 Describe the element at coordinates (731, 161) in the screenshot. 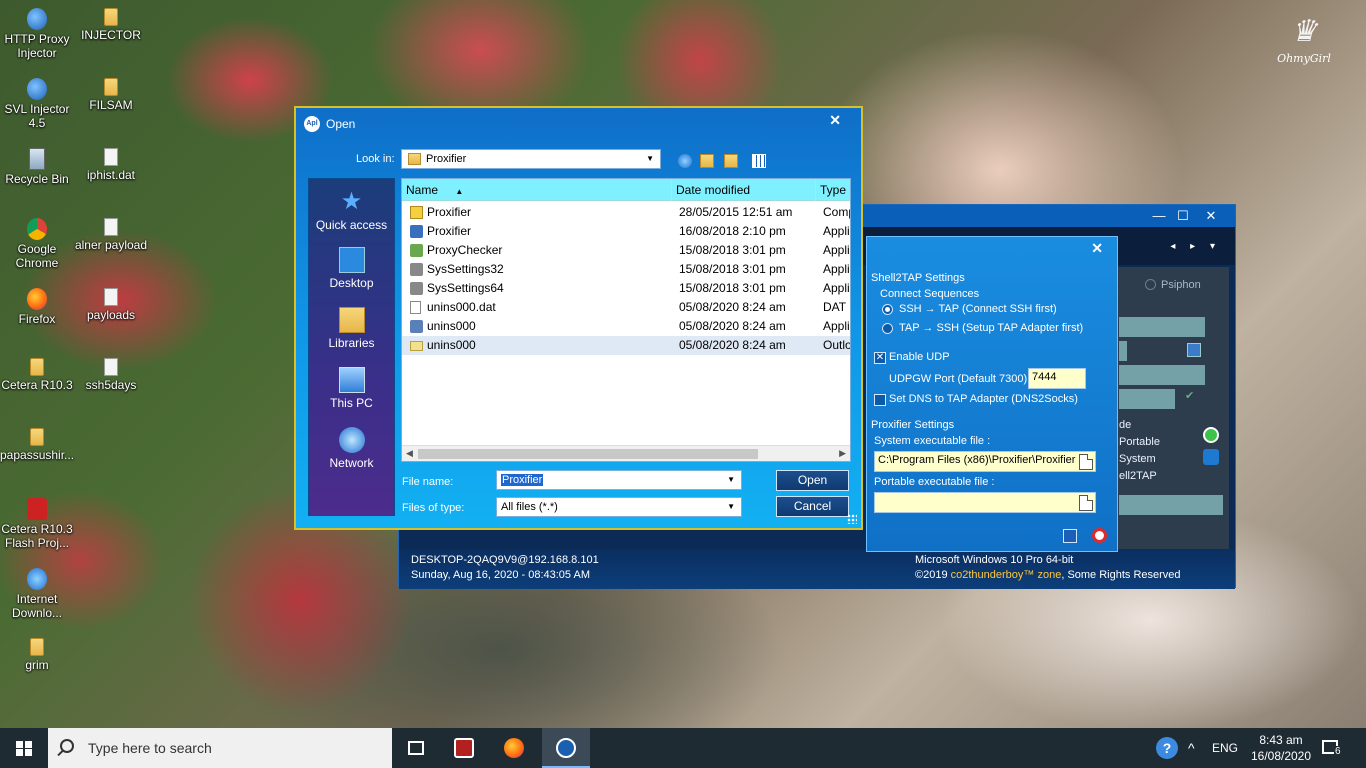

I see `new-folder-icon` at that location.